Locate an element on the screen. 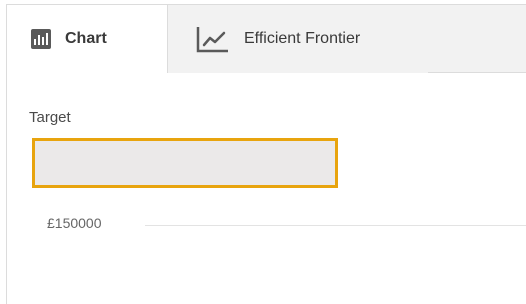  tab-chart: Chart is located at coordinates (87, 39).